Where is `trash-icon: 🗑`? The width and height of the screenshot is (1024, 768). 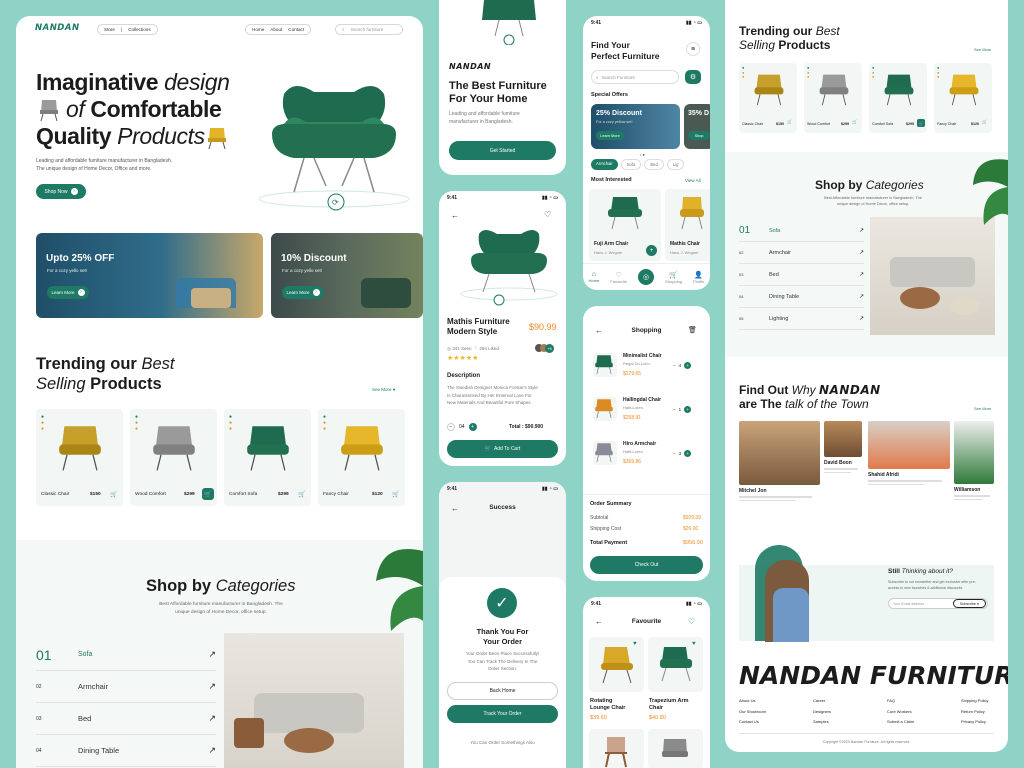
trash-icon: 🗑 is located at coordinates (692, 330).